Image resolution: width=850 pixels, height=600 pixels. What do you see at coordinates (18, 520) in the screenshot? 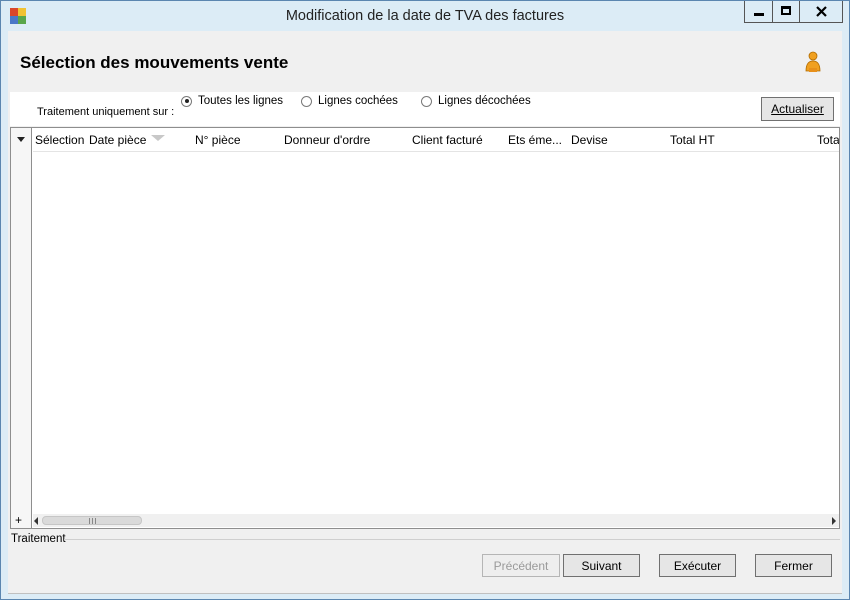
I see `add-row-button: +` at bounding box center [18, 520].